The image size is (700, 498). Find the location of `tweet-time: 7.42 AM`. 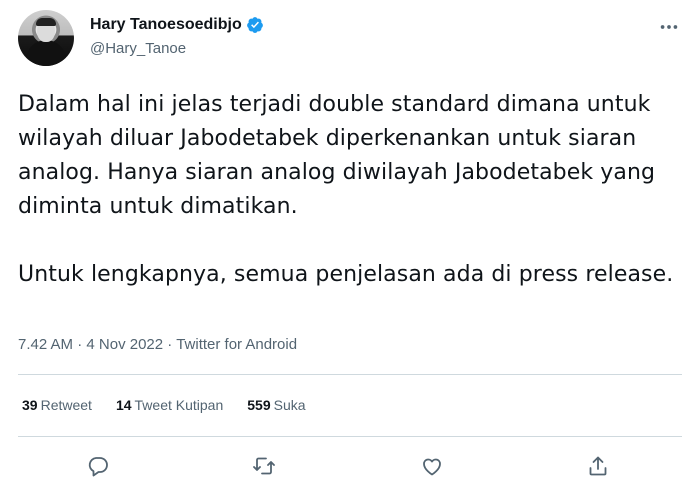

tweet-time: 7.42 AM is located at coordinates (45, 344).